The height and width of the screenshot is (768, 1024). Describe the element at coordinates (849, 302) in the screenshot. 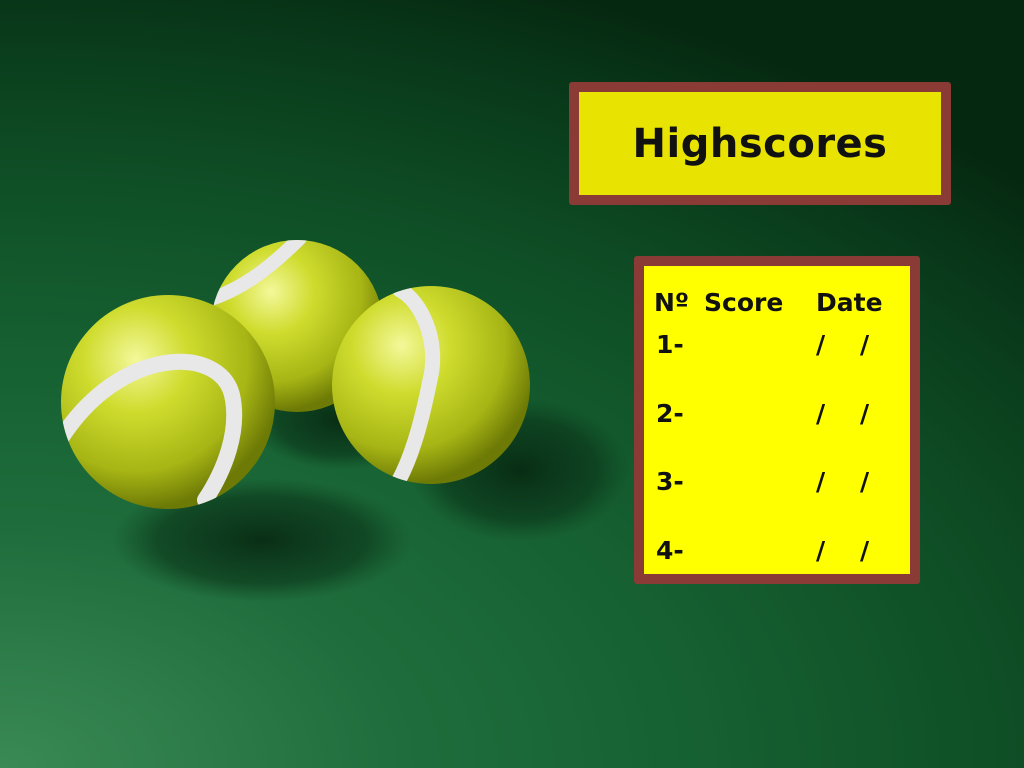

I see `column-header-date: Date` at that location.